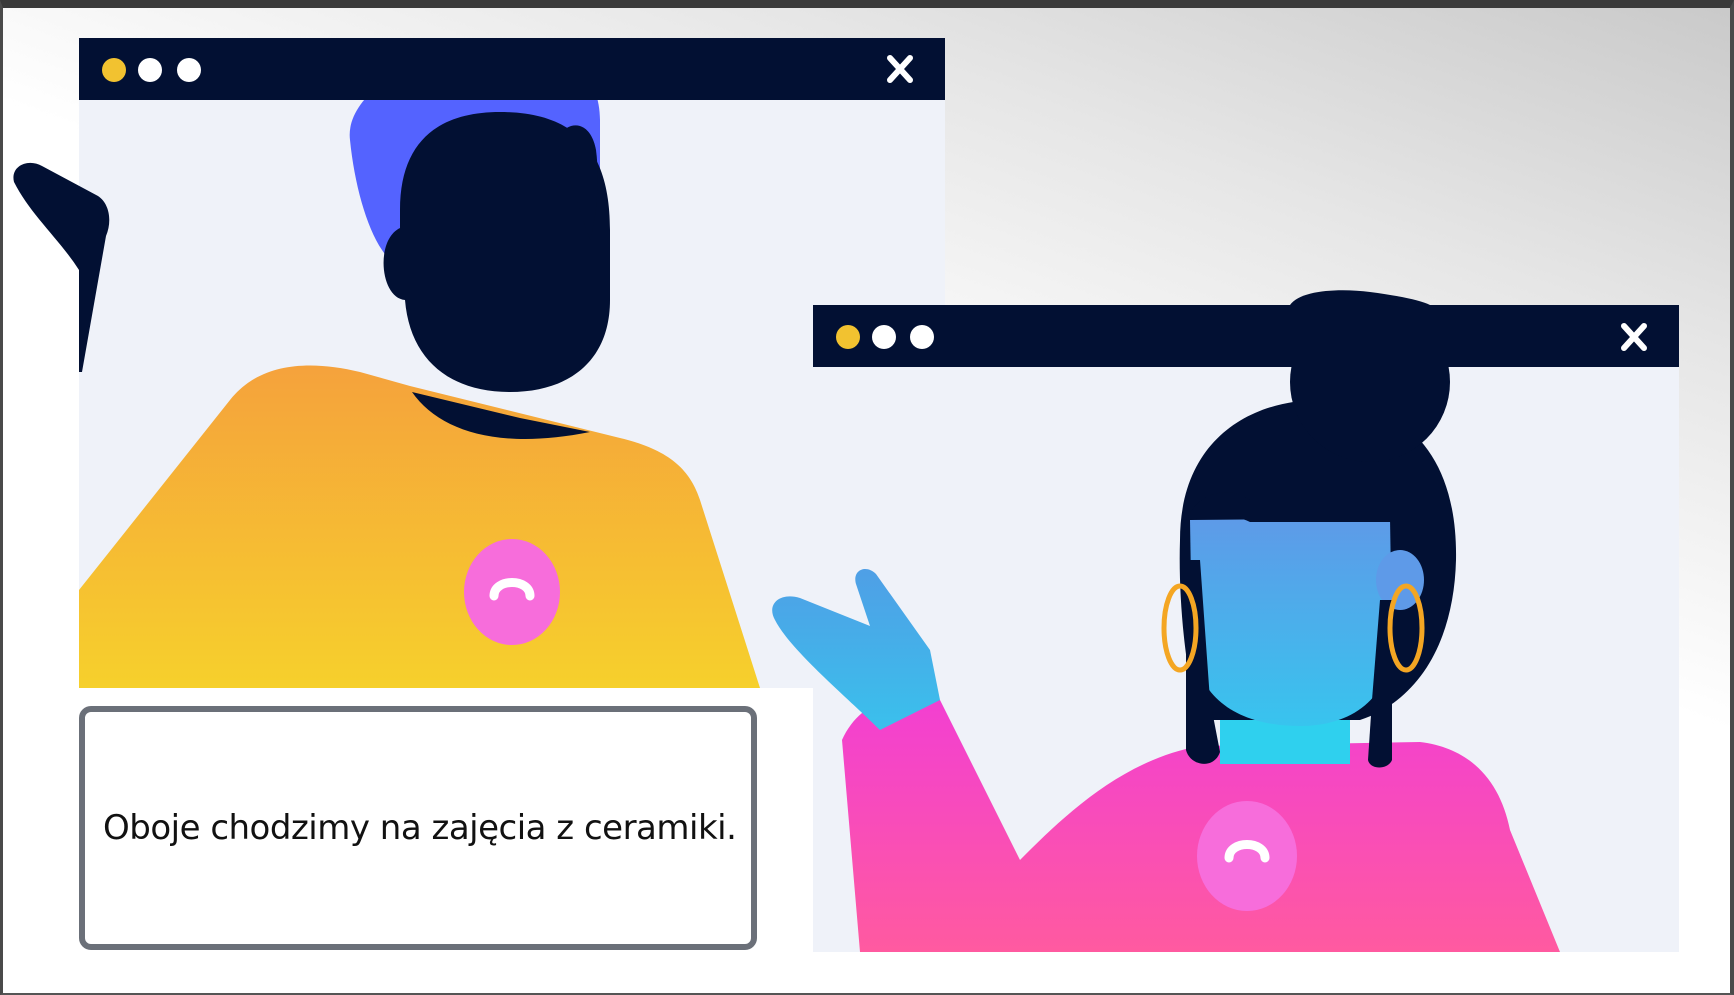 The width and height of the screenshot is (1734, 995). What do you see at coordinates (1246, 336) in the screenshot?
I see `right-window-titlebar` at bounding box center [1246, 336].